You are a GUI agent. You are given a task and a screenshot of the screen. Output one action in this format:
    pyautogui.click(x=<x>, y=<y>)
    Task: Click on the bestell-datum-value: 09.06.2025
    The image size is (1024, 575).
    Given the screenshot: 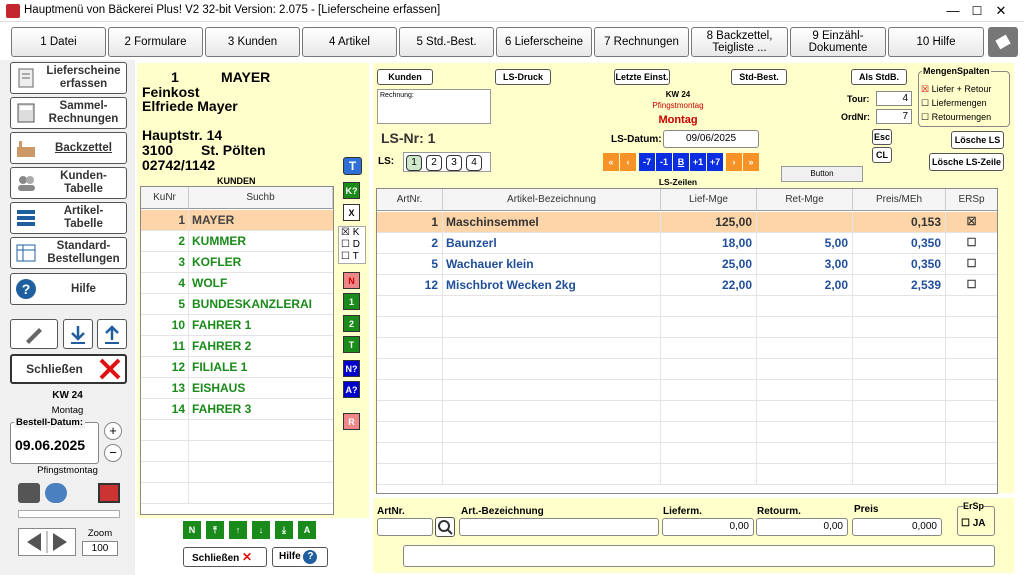 What is the action you would take?
    pyautogui.click(x=50, y=445)
    